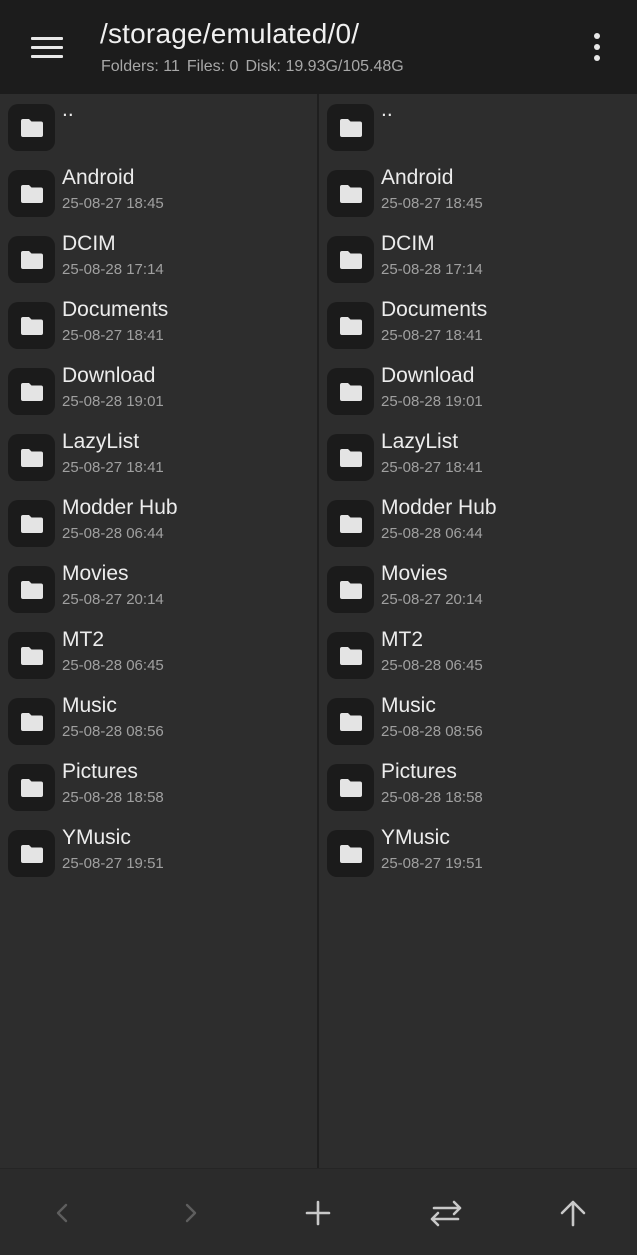 The image size is (637, 1255). Describe the element at coordinates (446, 1213) in the screenshot. I see `swap-panes-icon` at that location.